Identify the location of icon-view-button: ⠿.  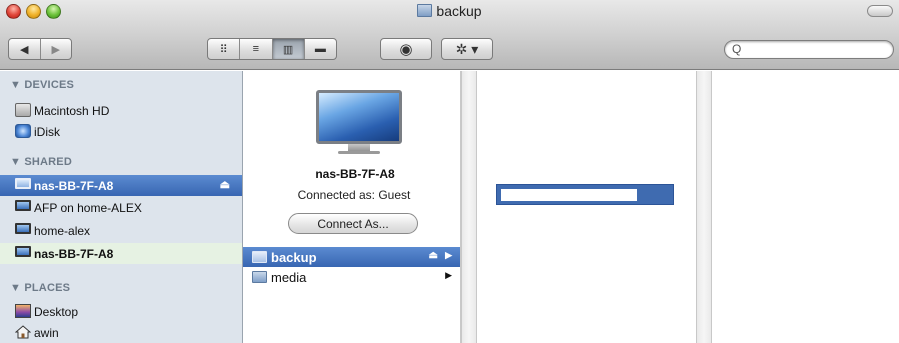
(224, 49).